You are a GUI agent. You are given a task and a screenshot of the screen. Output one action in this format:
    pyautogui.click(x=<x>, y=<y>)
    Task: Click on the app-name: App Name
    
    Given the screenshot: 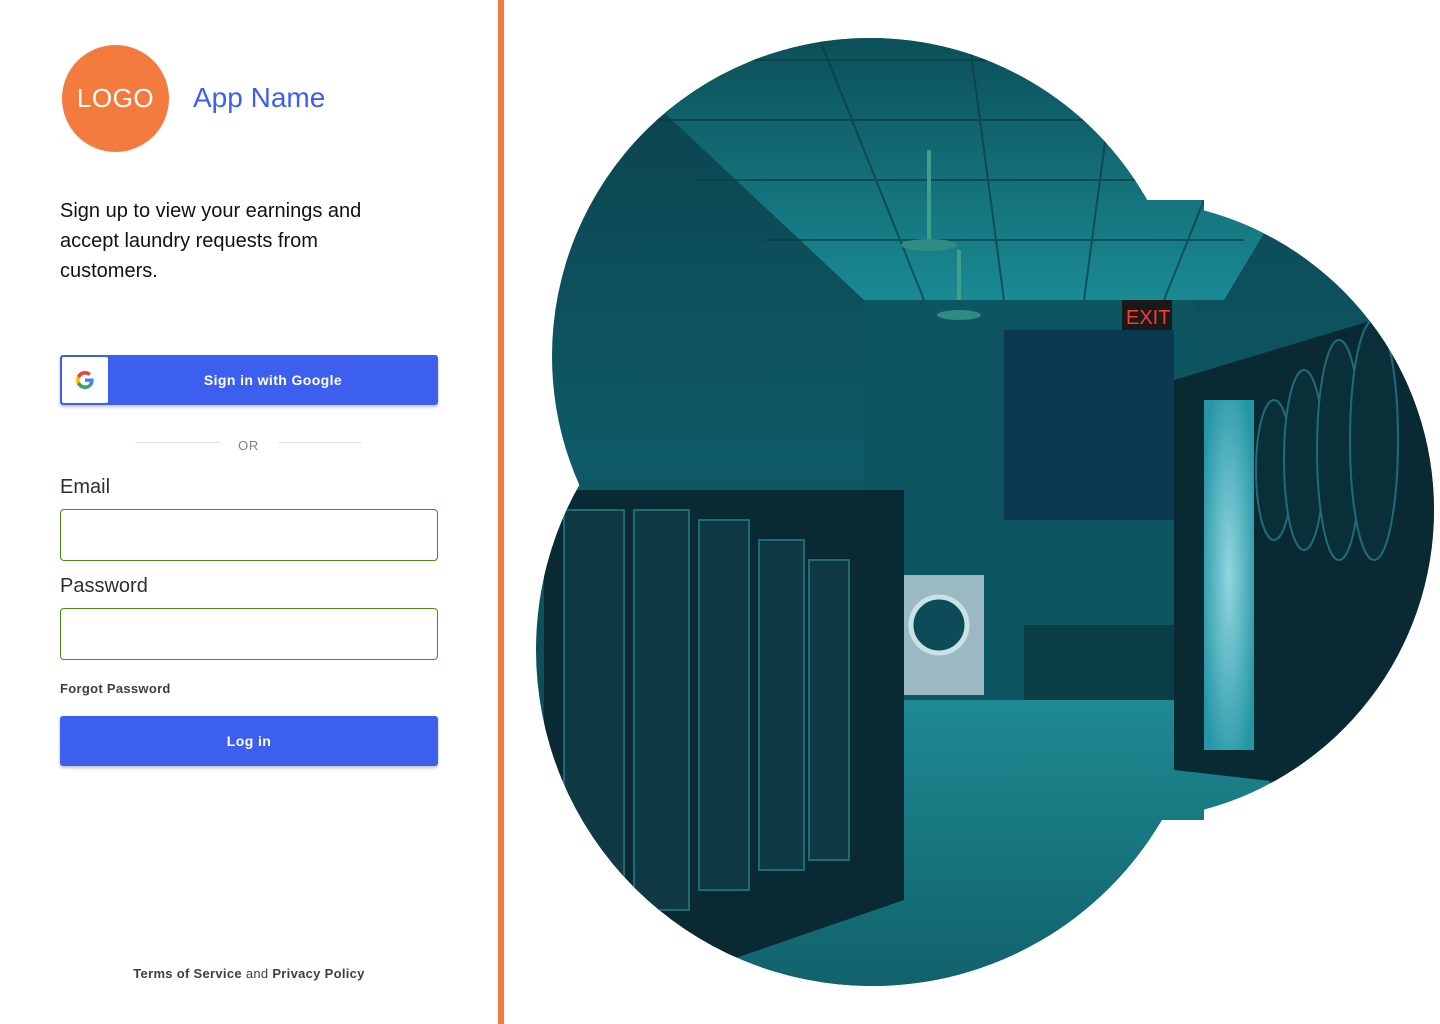 What is the action you would take?
    pyautogui.click(x=259, y=97)
    